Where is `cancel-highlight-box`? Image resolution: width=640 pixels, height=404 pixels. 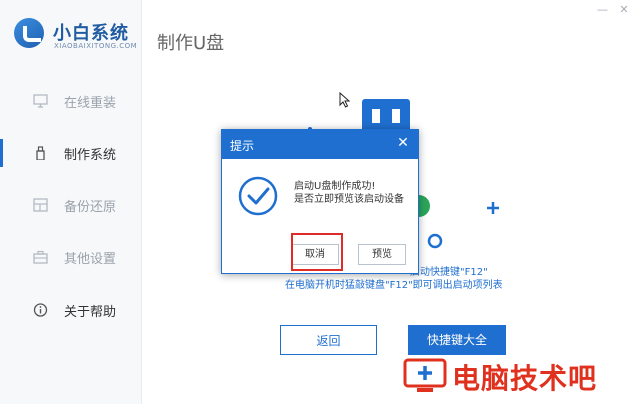 cancel-highlight-box is located at coordinates (317, 252).